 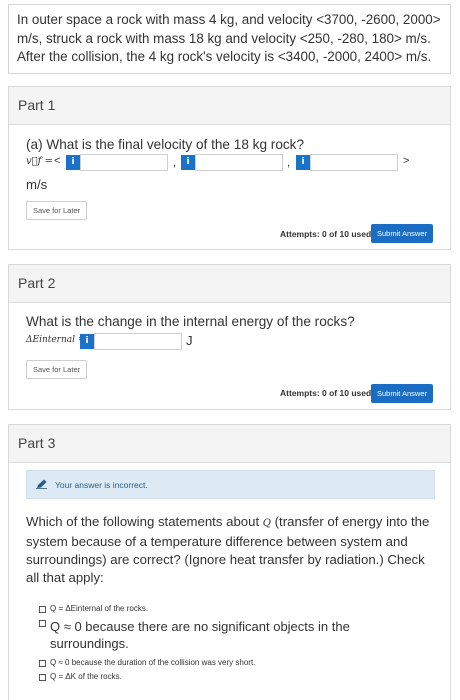 What do you see at coordinates (354, 162) in the screenshot?
I see `velocity-z-input` at bounding box center [354, 162].